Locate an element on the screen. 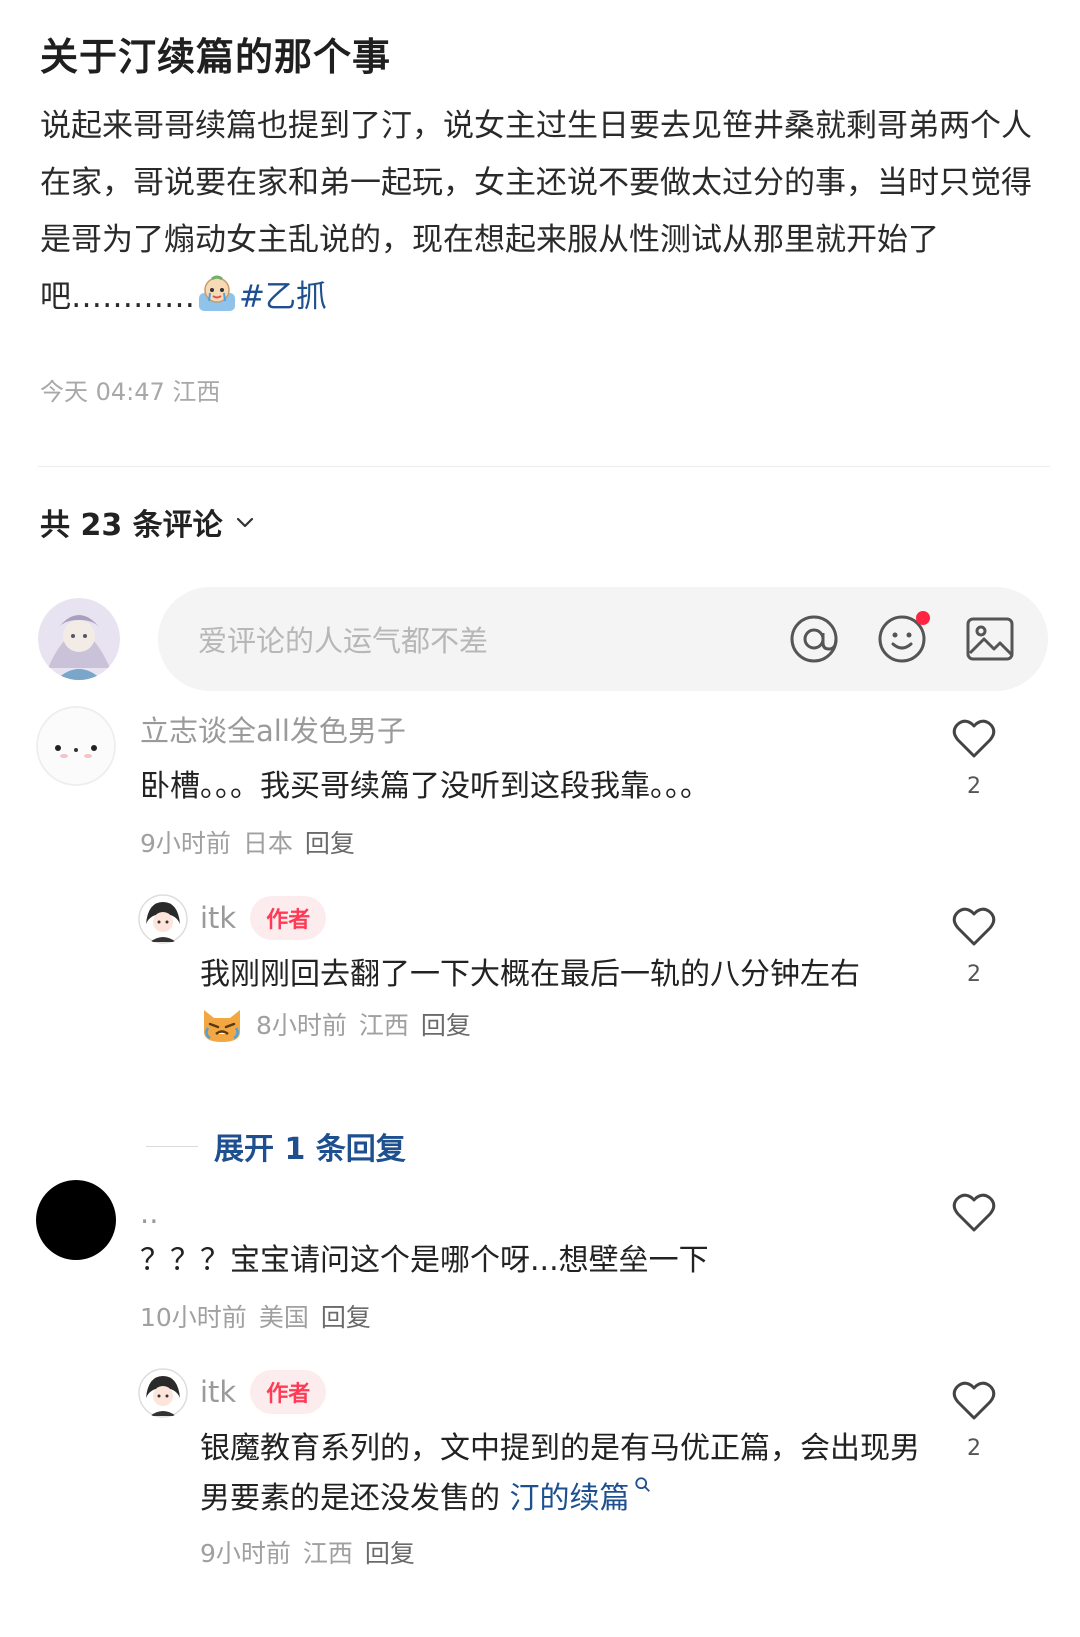  reply-meta: 9小时前 江西 回复 is located at coordinates (307, 1552).